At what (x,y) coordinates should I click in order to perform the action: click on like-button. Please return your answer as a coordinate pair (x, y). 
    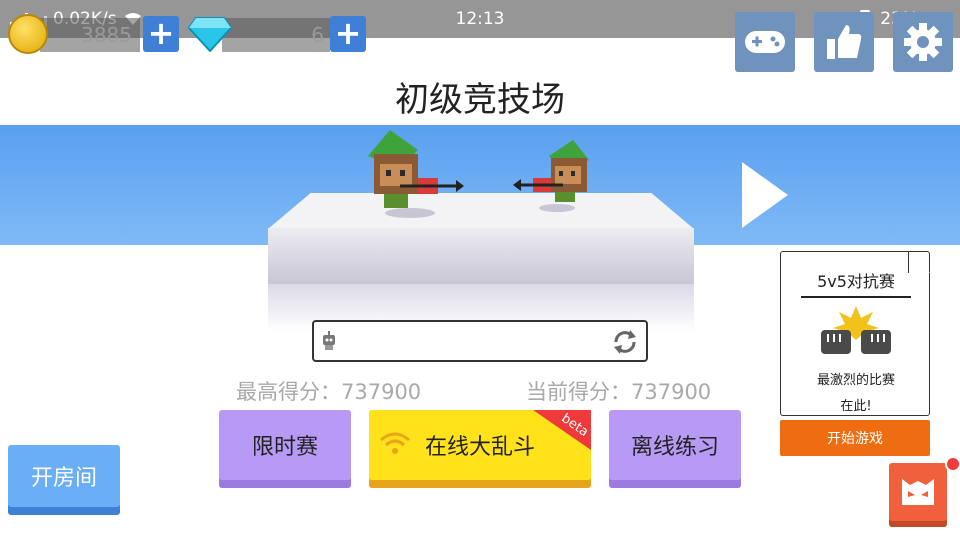
    Looking at the image, I should click on (844, 42).